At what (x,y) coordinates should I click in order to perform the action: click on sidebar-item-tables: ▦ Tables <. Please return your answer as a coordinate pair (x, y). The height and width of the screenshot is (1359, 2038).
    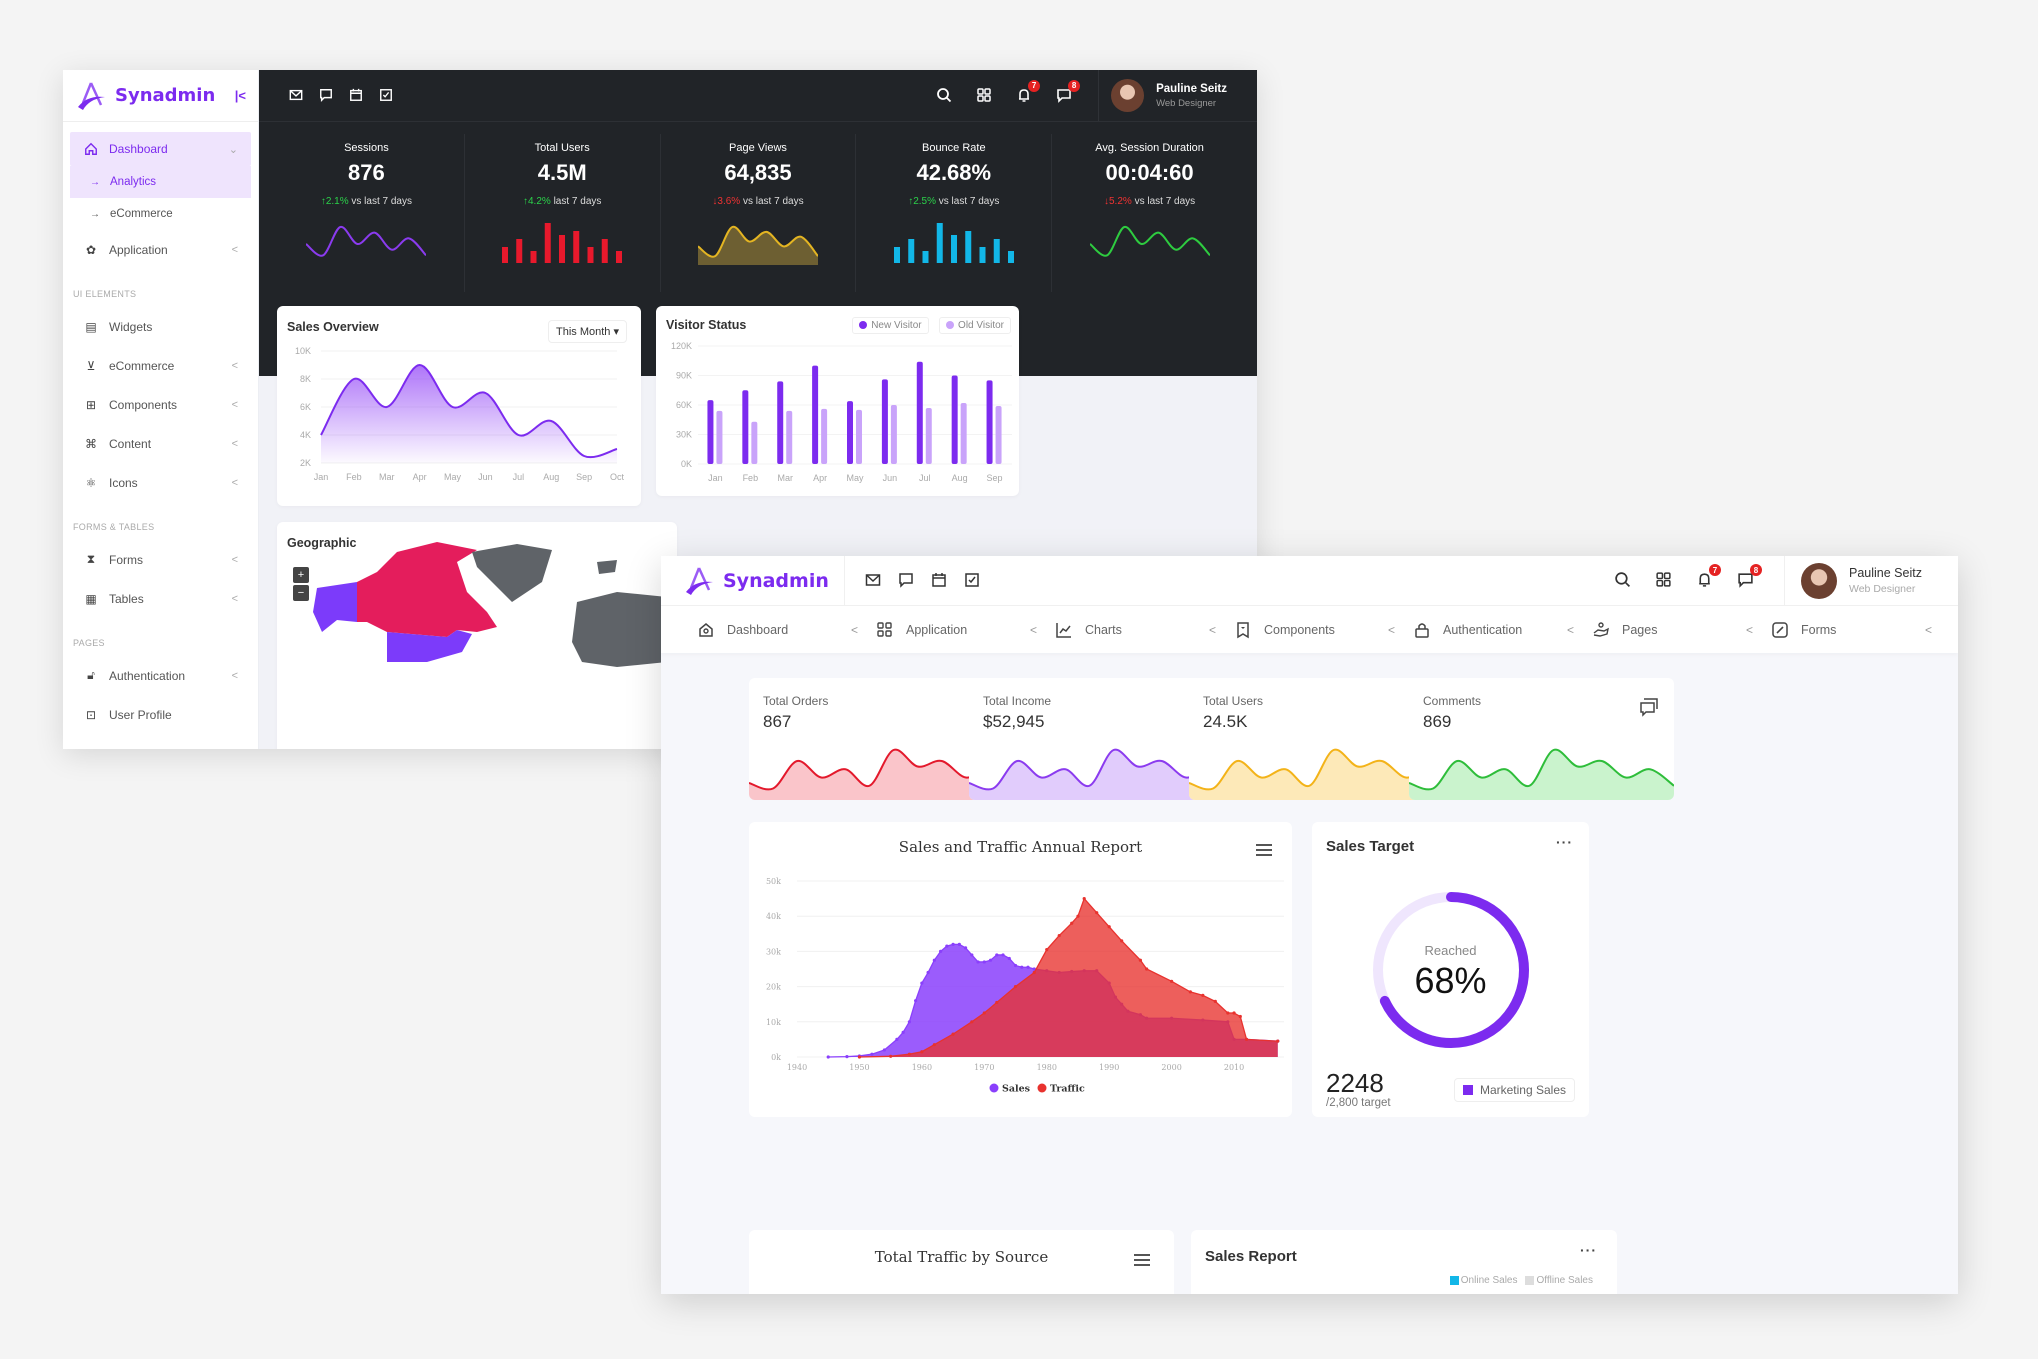
    Looking at the image, I should click on (160, 598).